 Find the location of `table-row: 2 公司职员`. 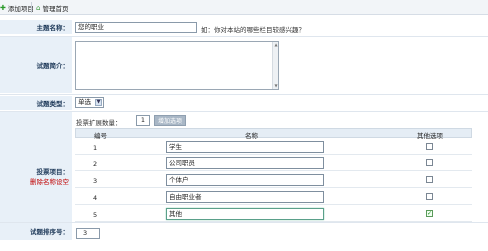

table-row: 2 公司职员 is located at coordinates (273, 163).